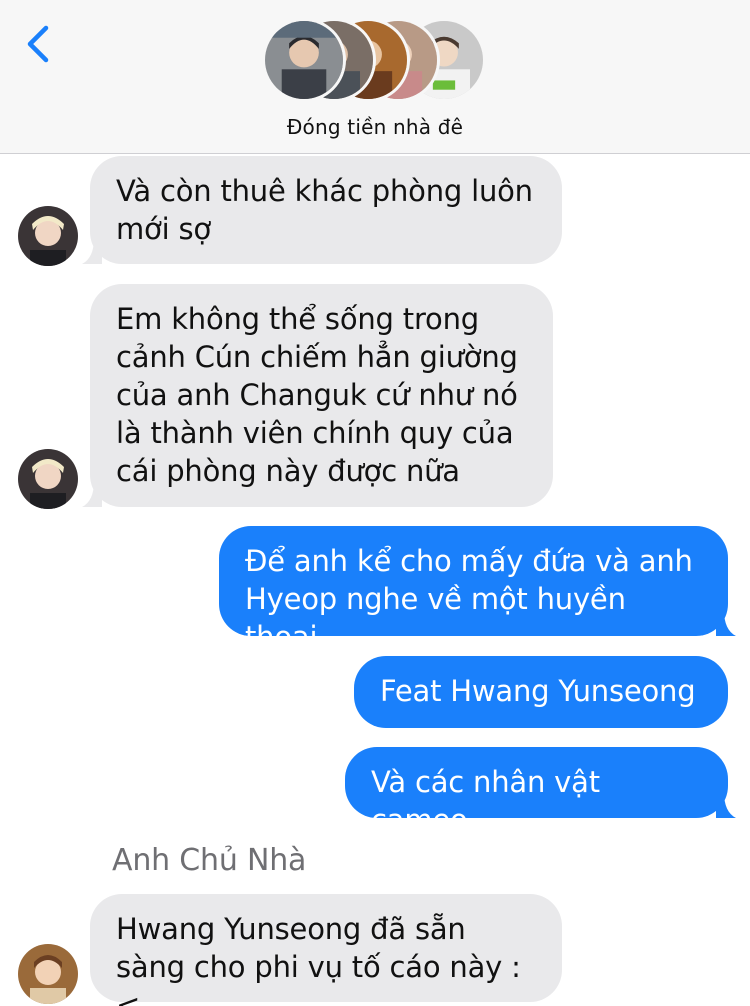 The image size is (750, 1006). Describe the element at coordinates (209, 860) in the screenshot. I see `sender-name: Anh Chủ Nhà` at that location.